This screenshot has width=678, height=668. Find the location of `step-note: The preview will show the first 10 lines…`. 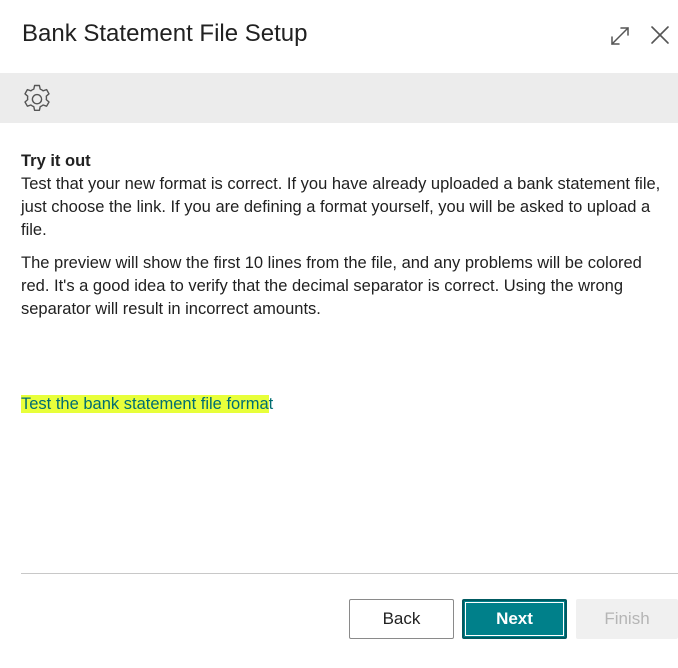

step-note: The preview will show the first 10 lines… is located at coordinates (331, 286).